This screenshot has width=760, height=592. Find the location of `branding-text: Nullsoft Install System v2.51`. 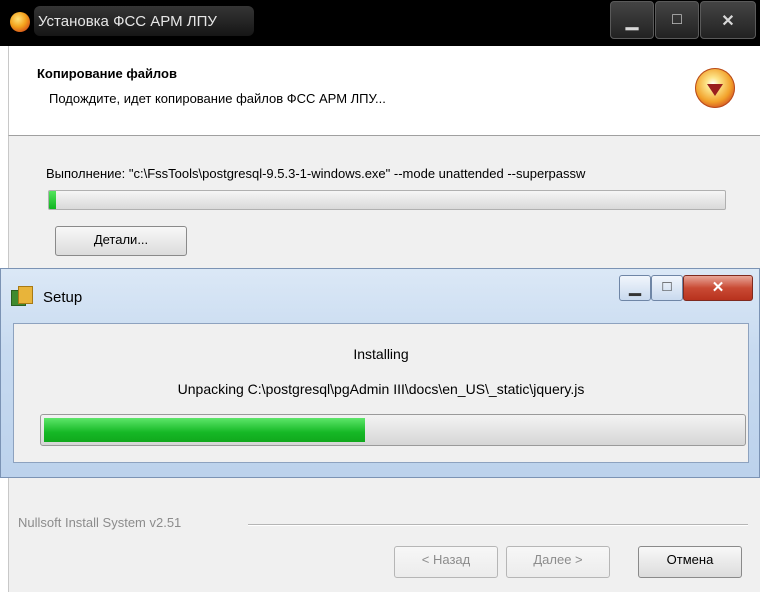

branding-text: Nullsoft Install System v2.51 is located at coordinates (100, 522).